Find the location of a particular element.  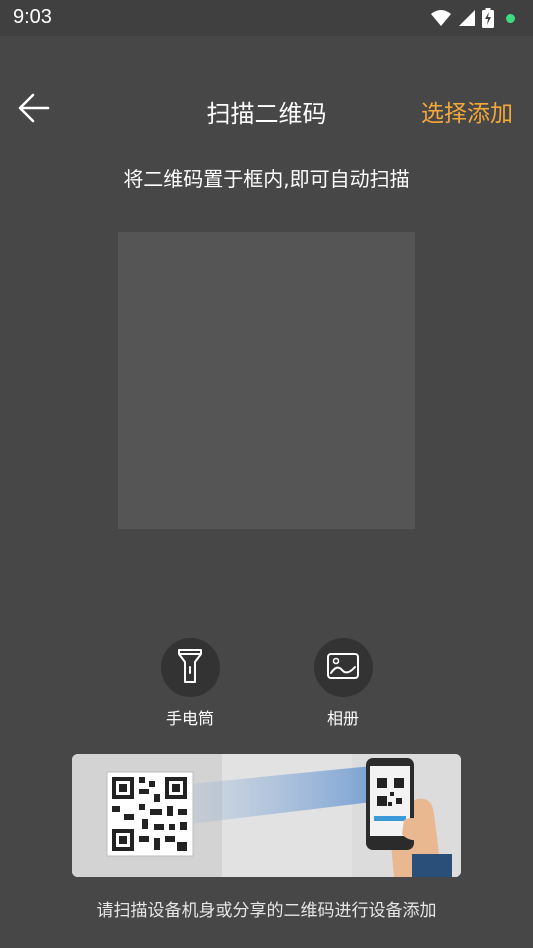

album-button: 相册 is located at coordinates (343, 683).